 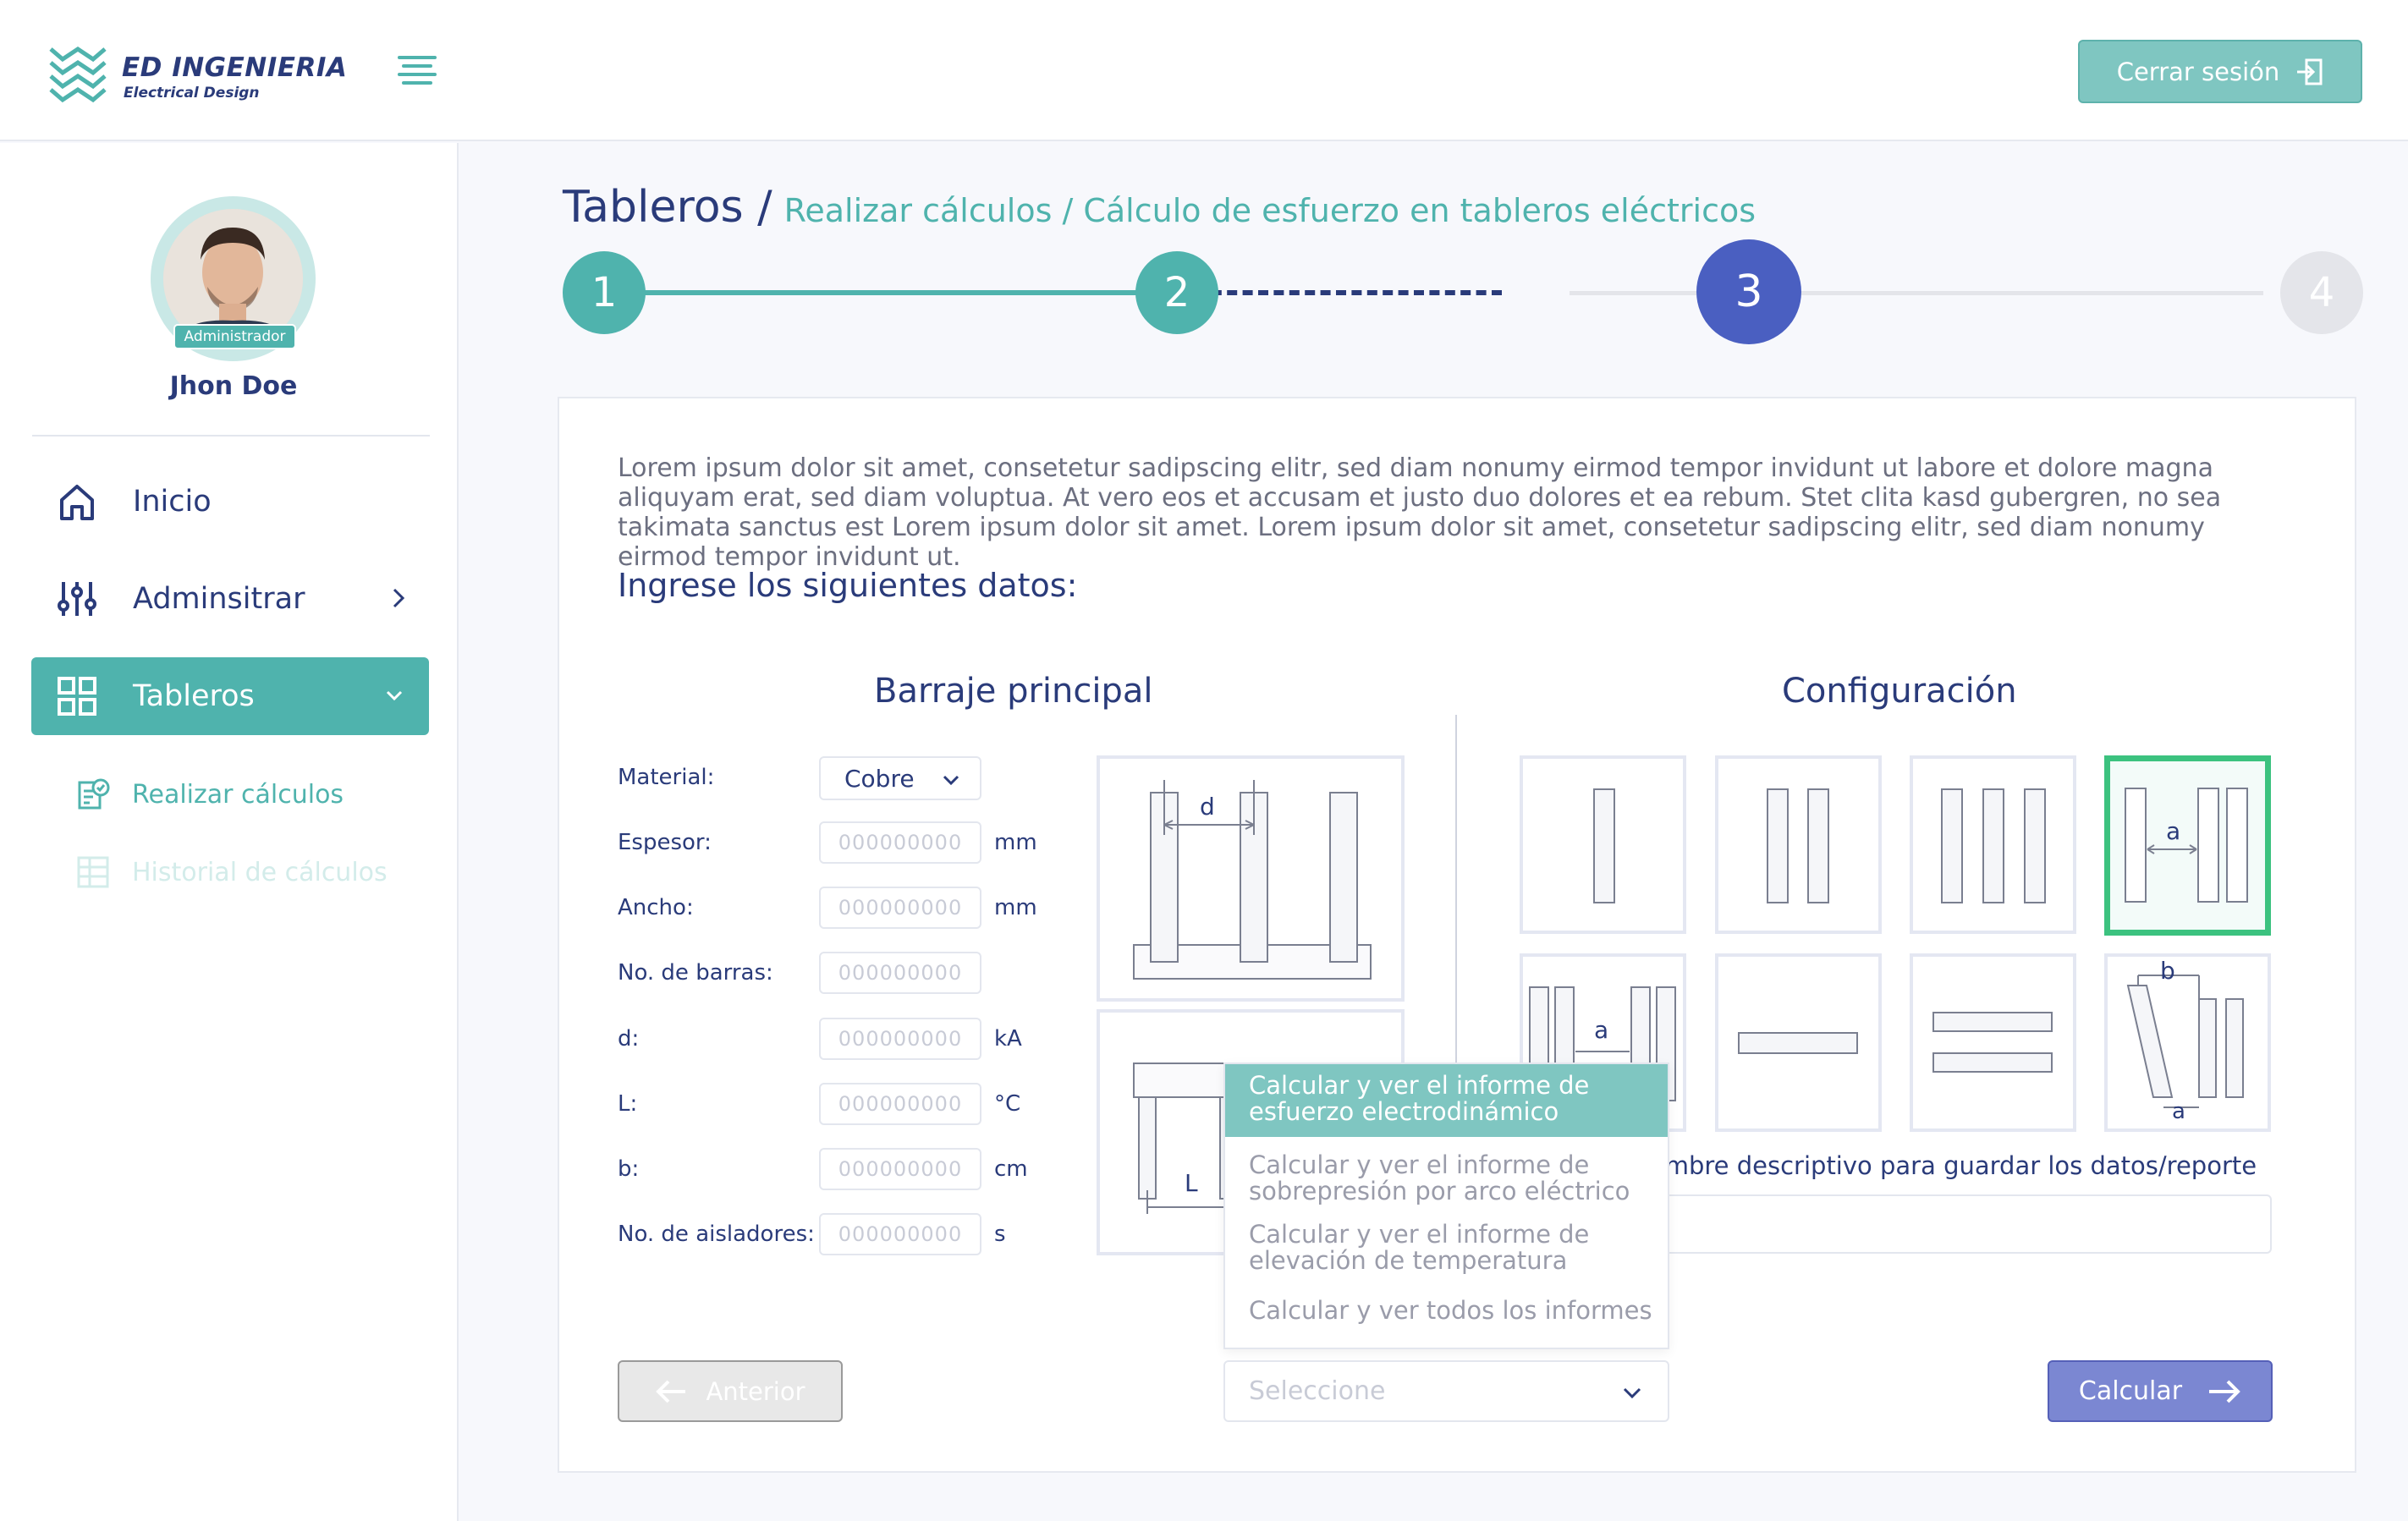 I want to click on espesor-input: 000000000, so click(x=900, y=842).